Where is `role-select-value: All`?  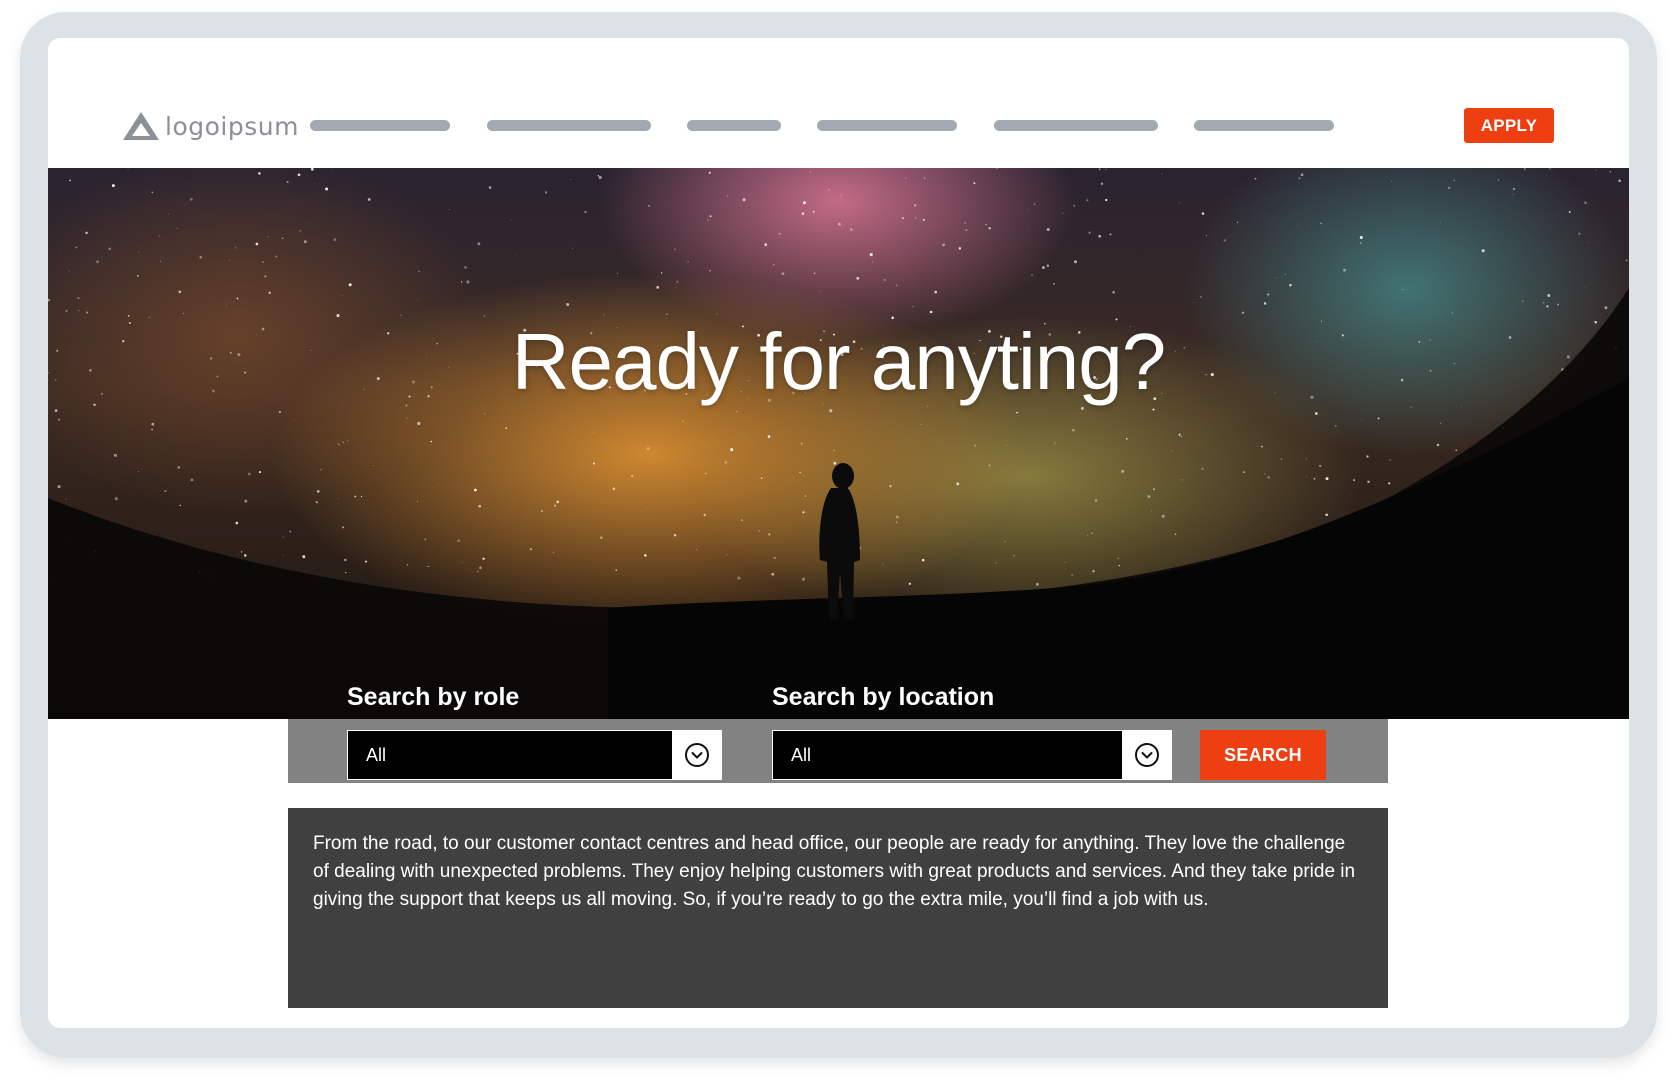 role-select-value: All is located at coordinates (376, 755).